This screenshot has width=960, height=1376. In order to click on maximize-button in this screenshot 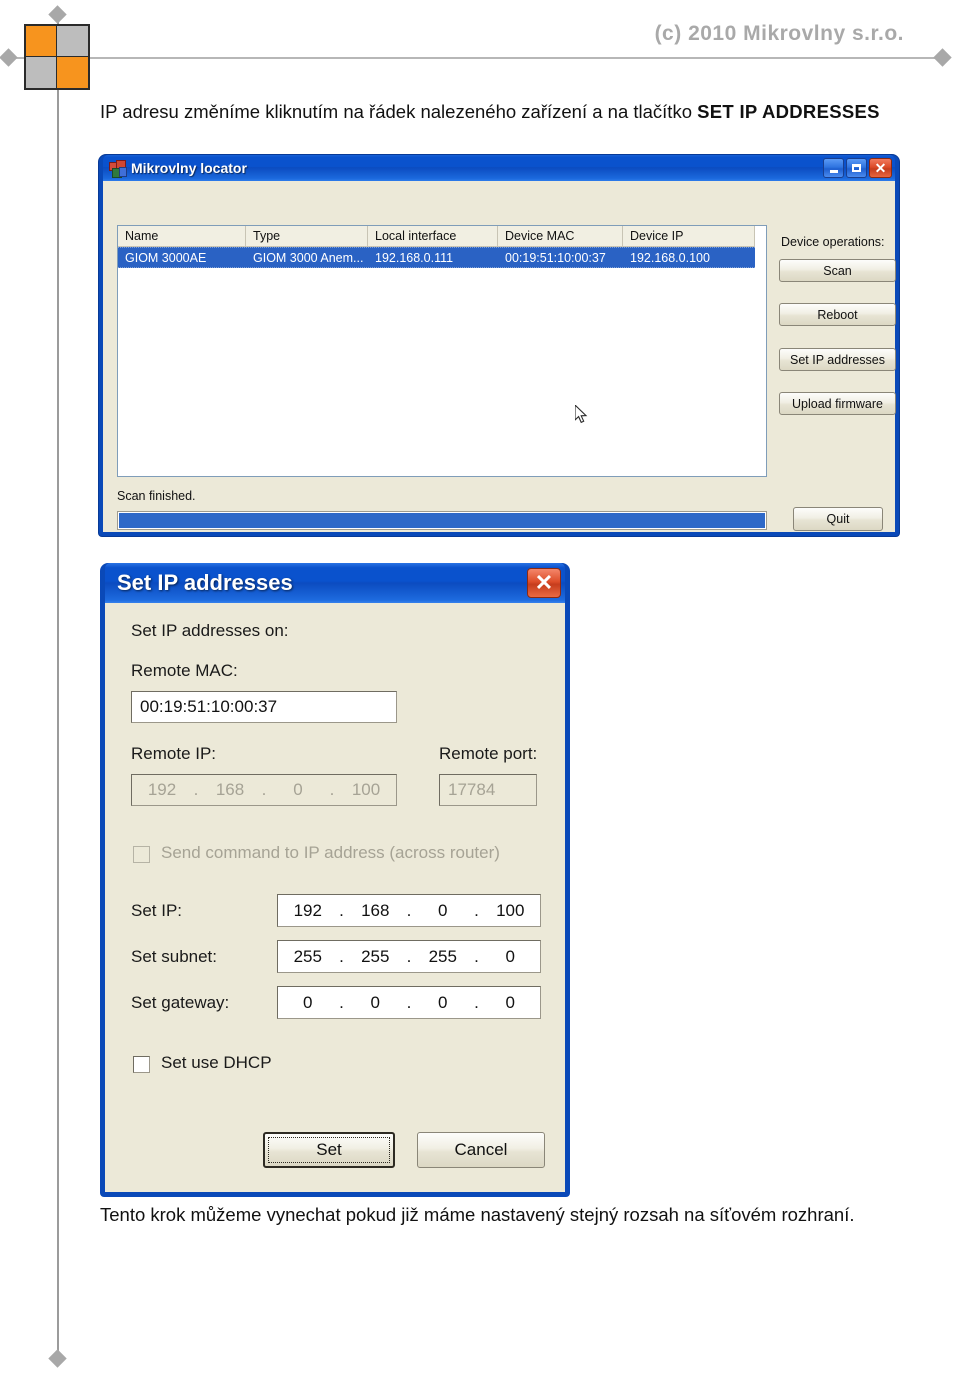, I will do `click(856, 168)`.